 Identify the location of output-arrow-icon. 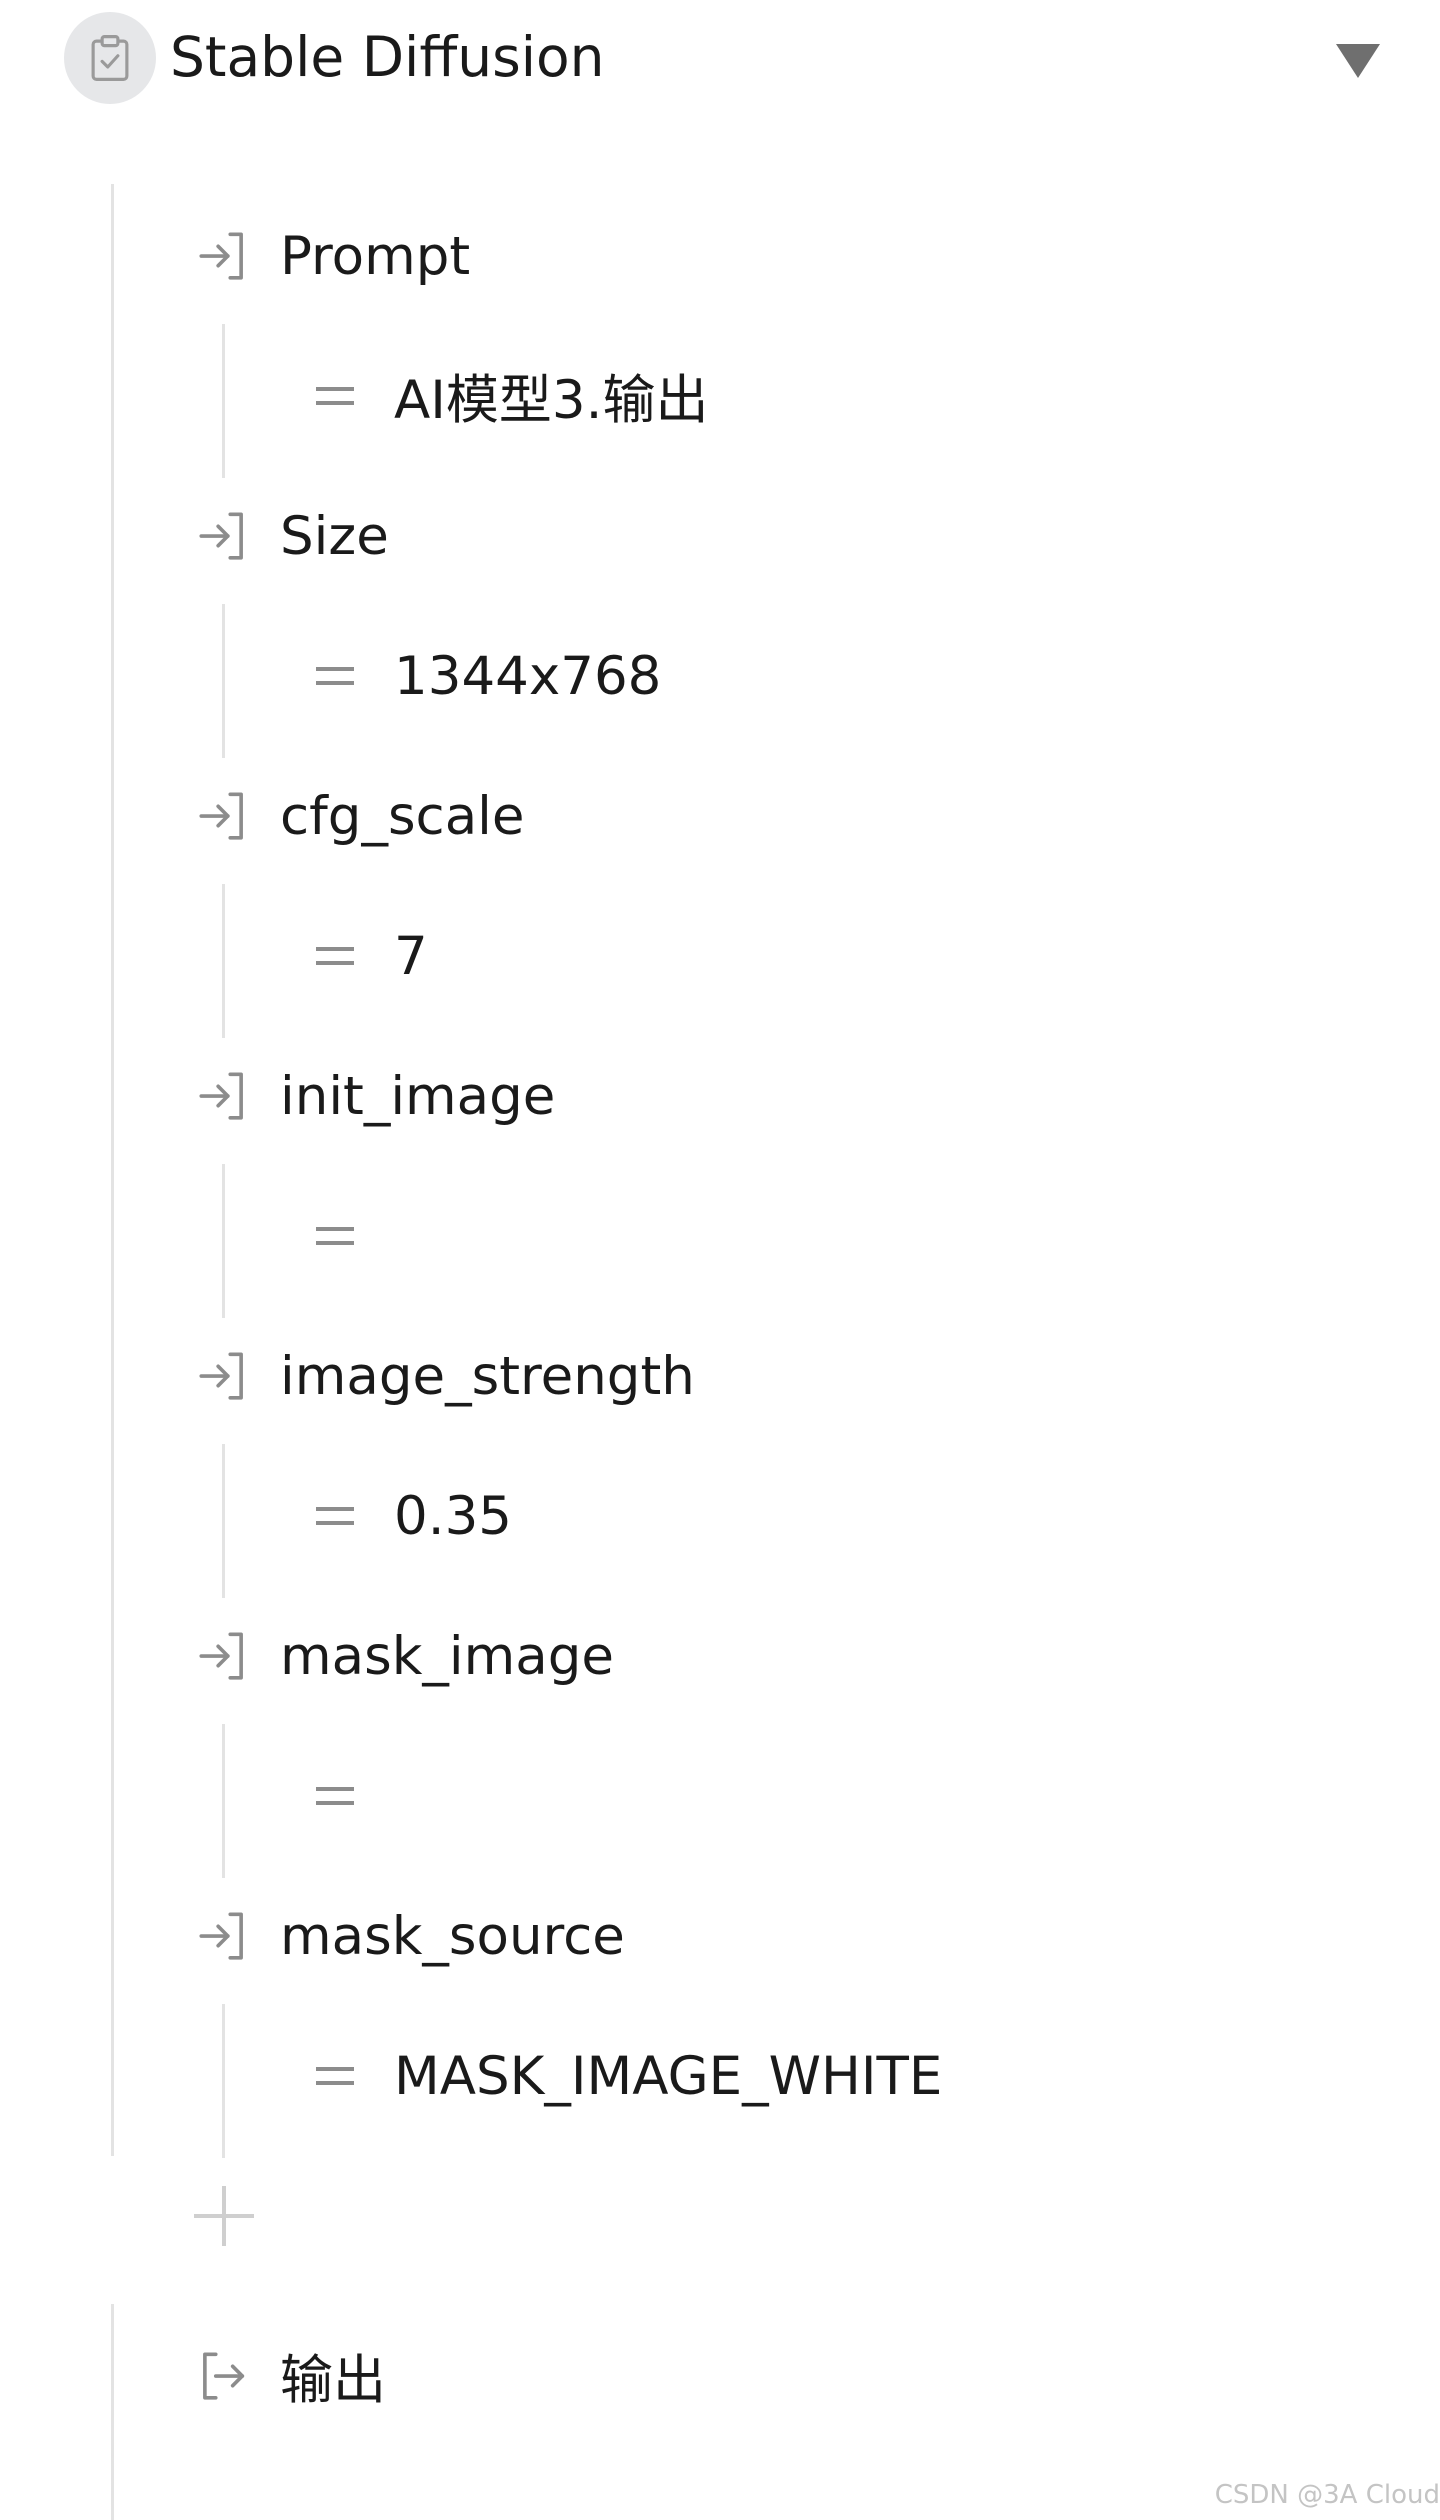
(224, 2376).